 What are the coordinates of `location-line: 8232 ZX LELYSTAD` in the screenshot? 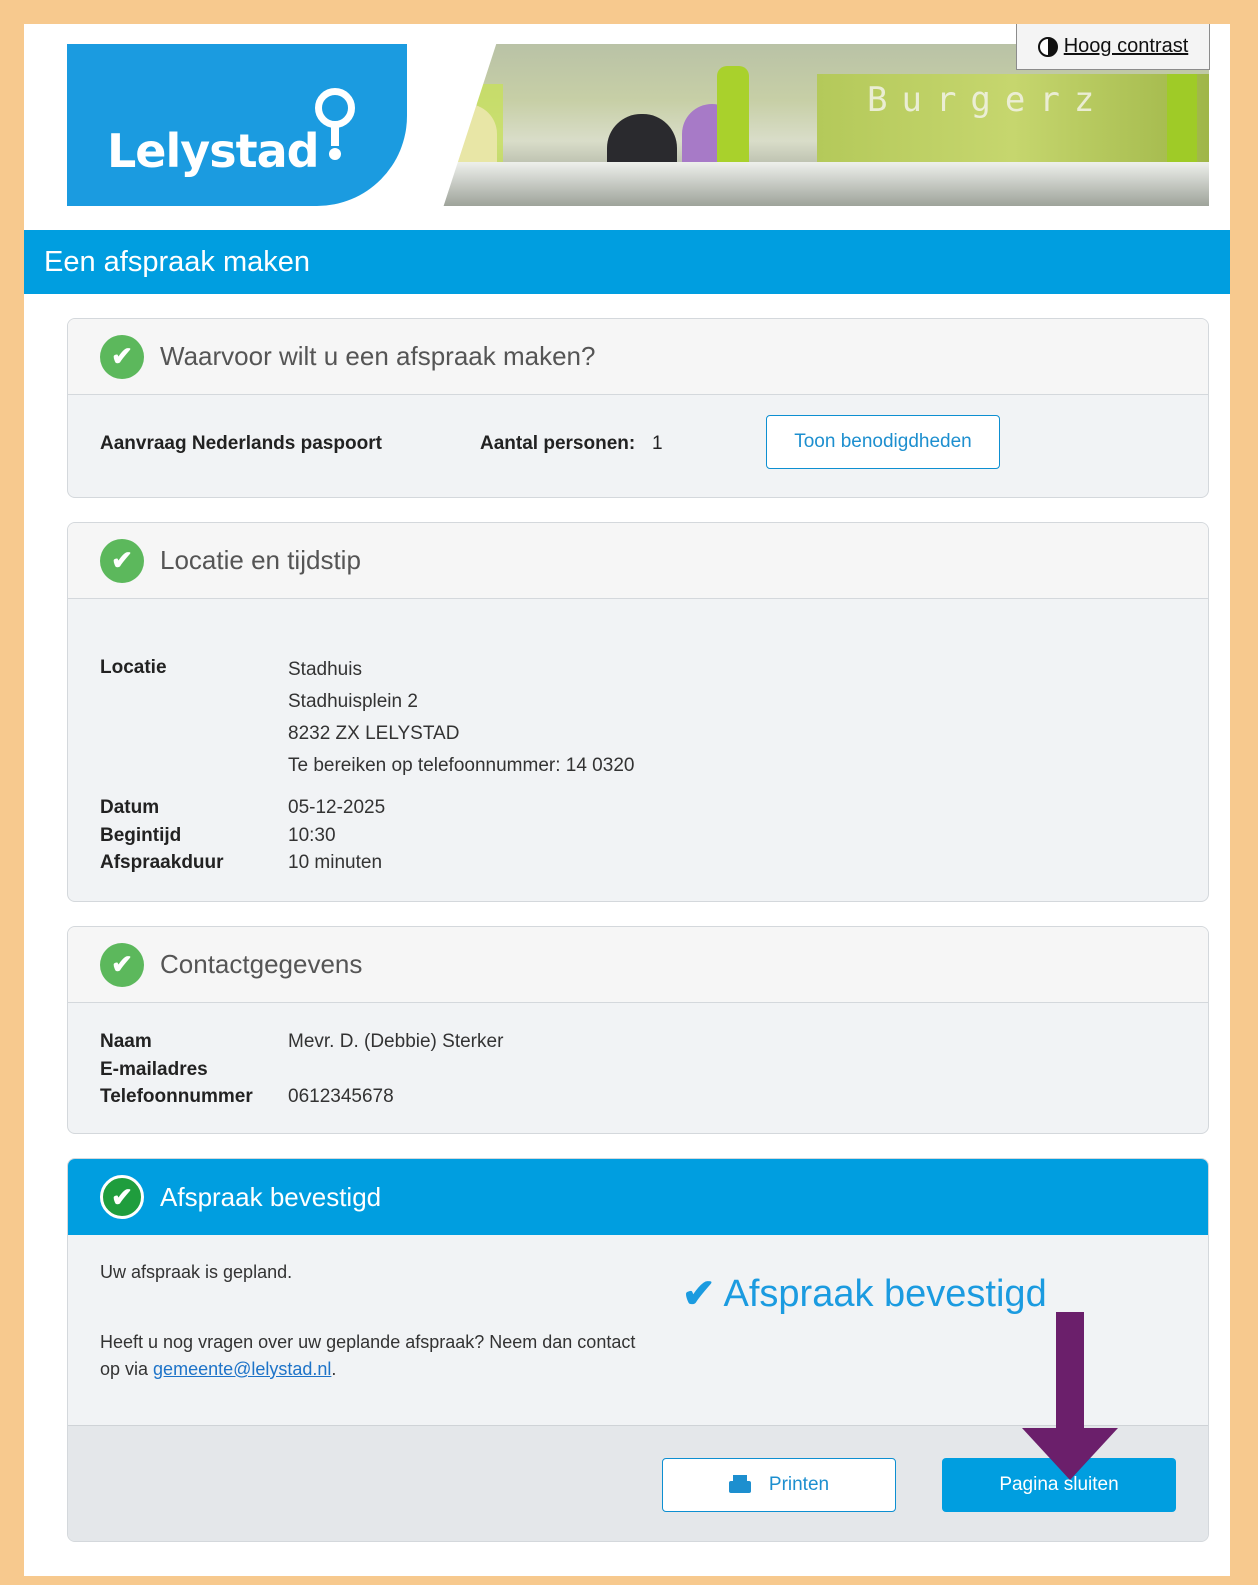 It's located at (374, 733).